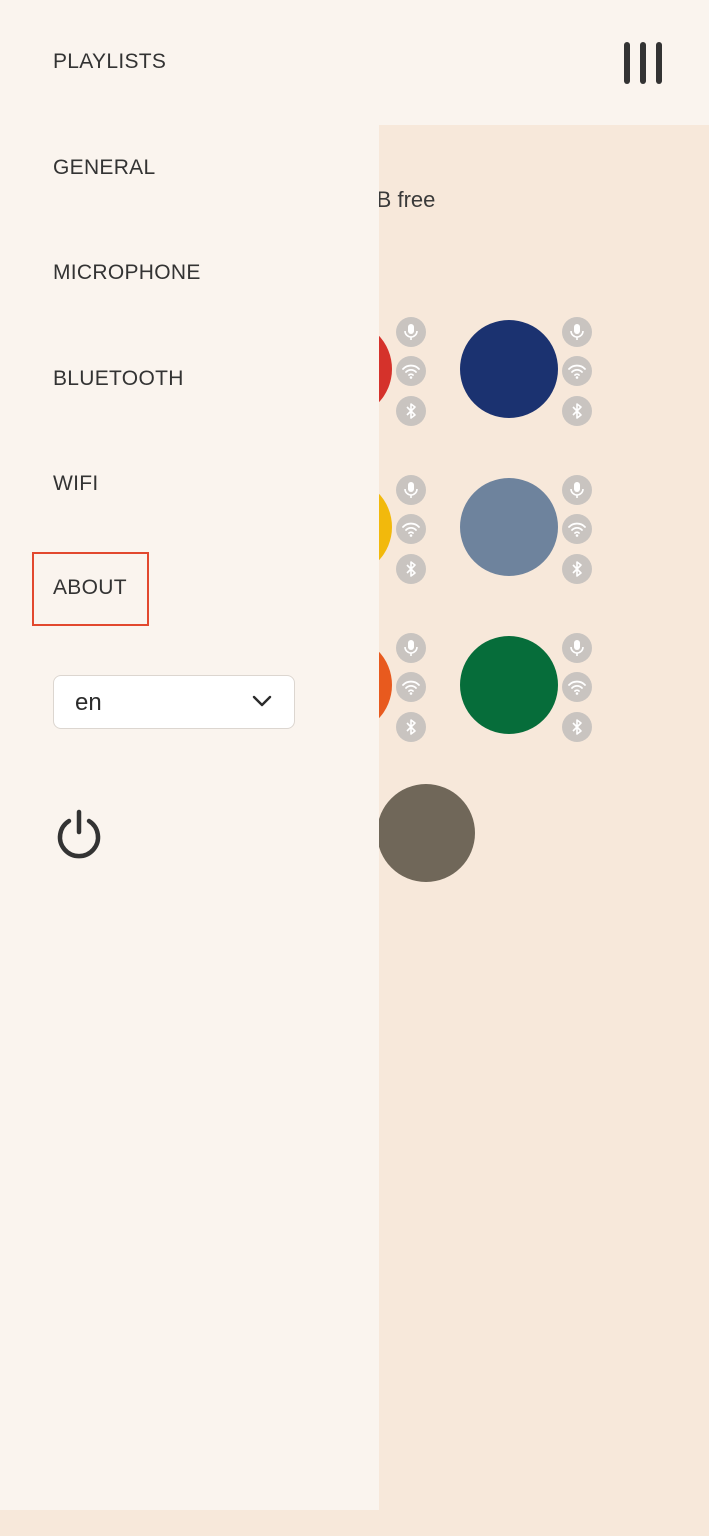 The height and width of the screenshot is (1536, 709). Describe the element at coordinates (109, 62) in the screenshot. I see `menu-item-playlists: PLAYLISTS` at that location.